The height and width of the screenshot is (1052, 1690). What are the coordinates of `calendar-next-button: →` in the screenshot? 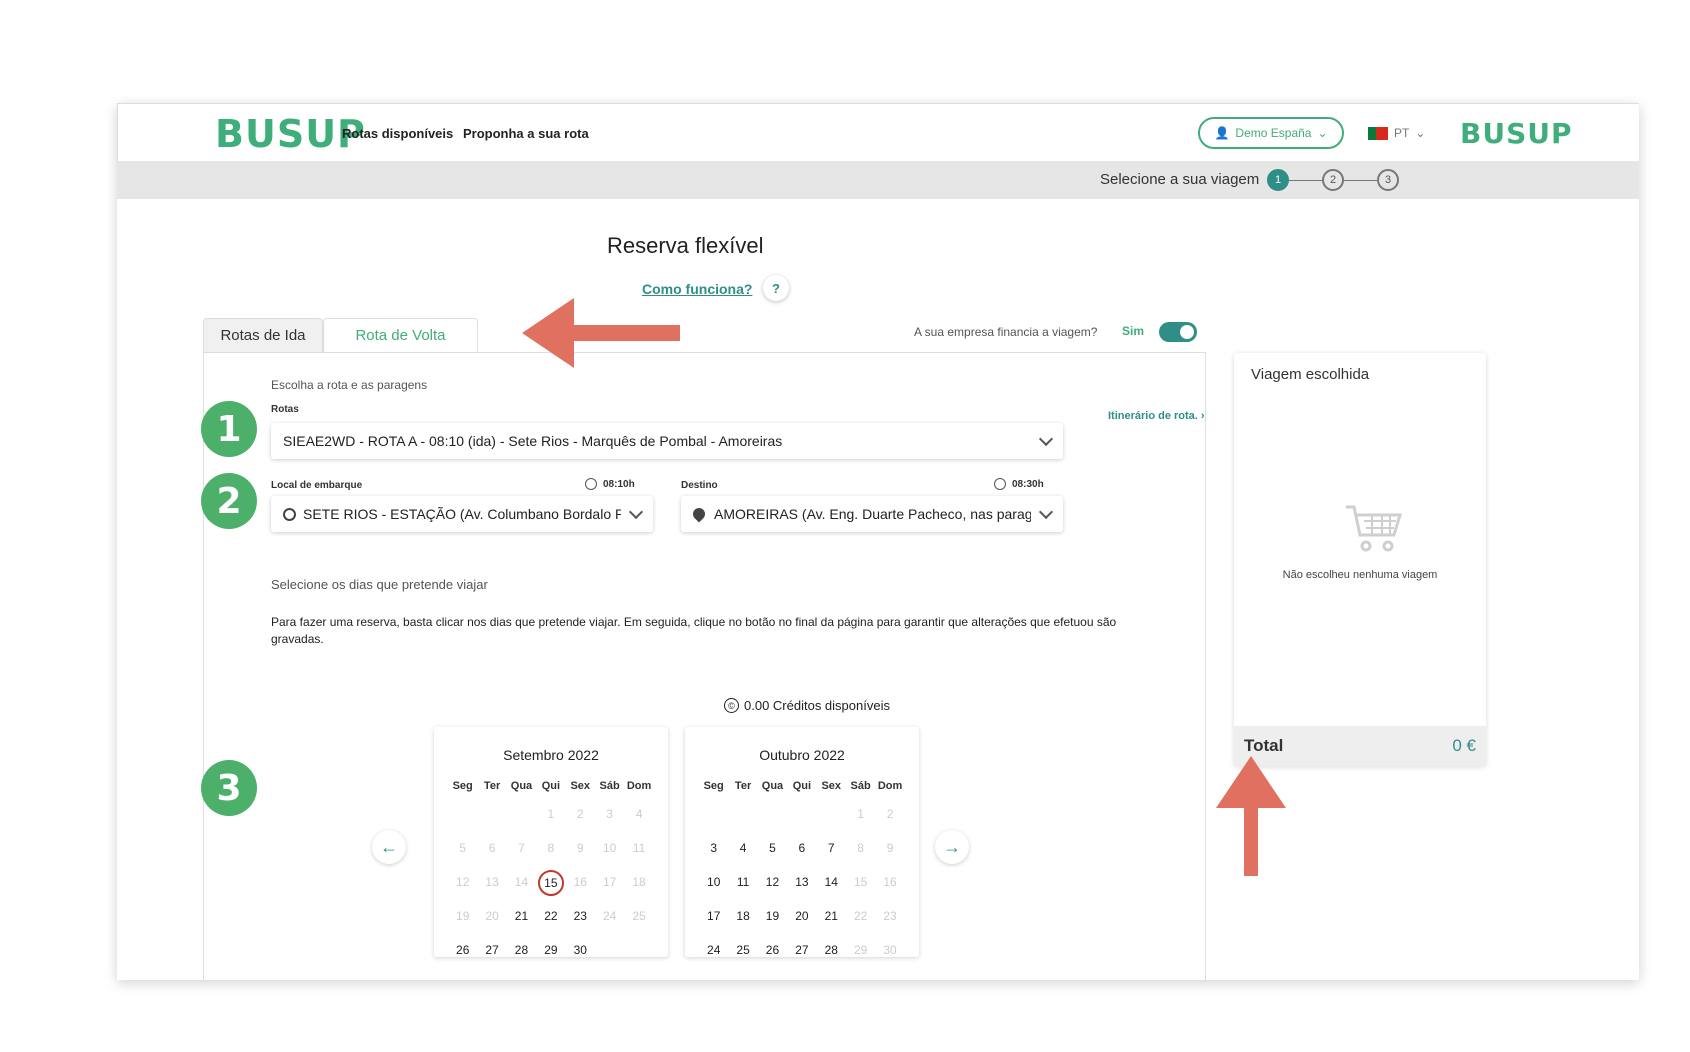 It's located at (952, 847).